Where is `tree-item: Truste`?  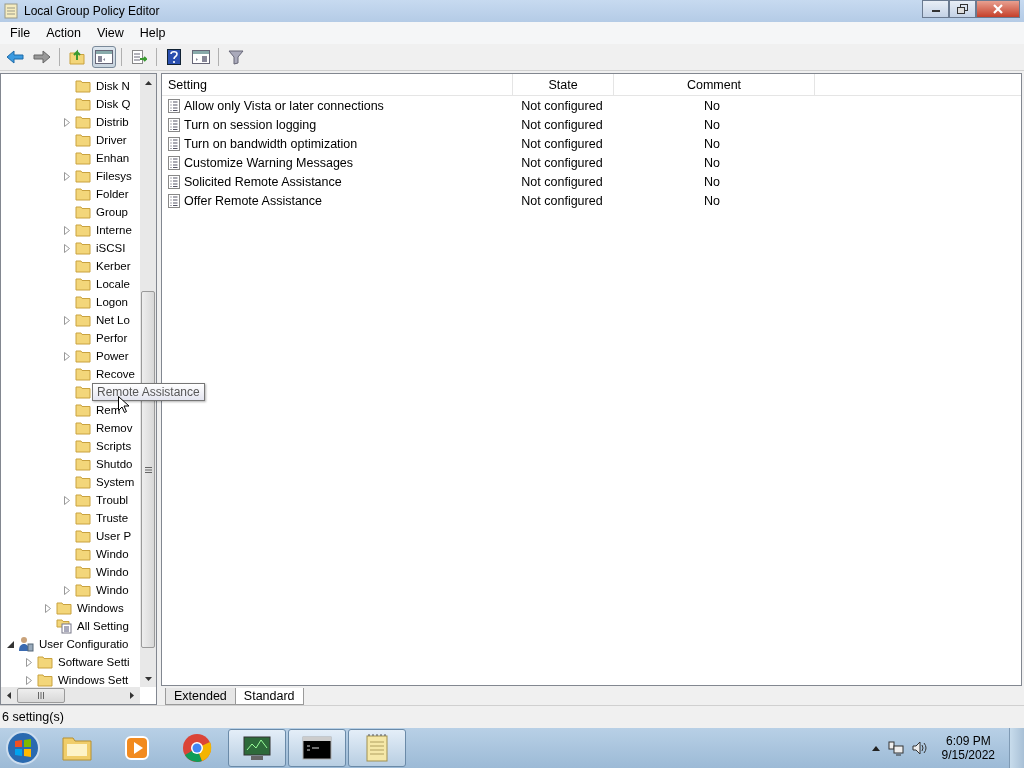 tree-item: Truste is located at coordinates (112, 518).